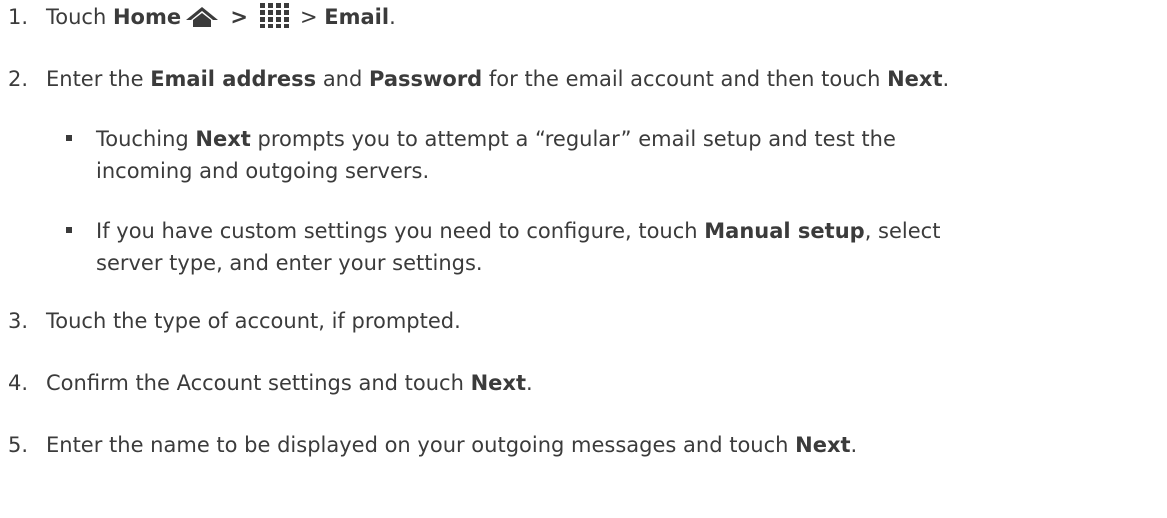  I want to click on step-number: 3., so click(18, 321).